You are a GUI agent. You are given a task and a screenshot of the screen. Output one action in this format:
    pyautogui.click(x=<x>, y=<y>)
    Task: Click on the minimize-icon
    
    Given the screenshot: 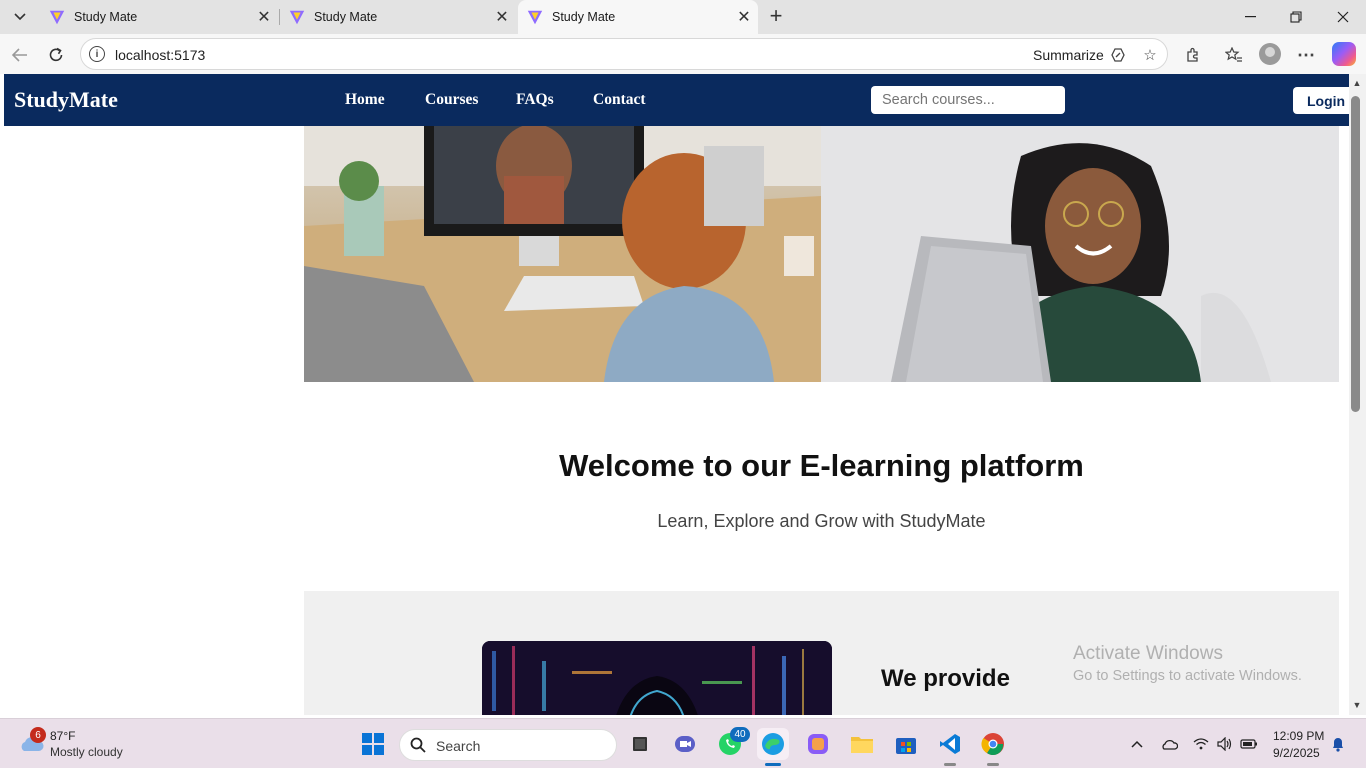 What is the action you would take?
    pyautogui.click(x=1250, y=17)
    